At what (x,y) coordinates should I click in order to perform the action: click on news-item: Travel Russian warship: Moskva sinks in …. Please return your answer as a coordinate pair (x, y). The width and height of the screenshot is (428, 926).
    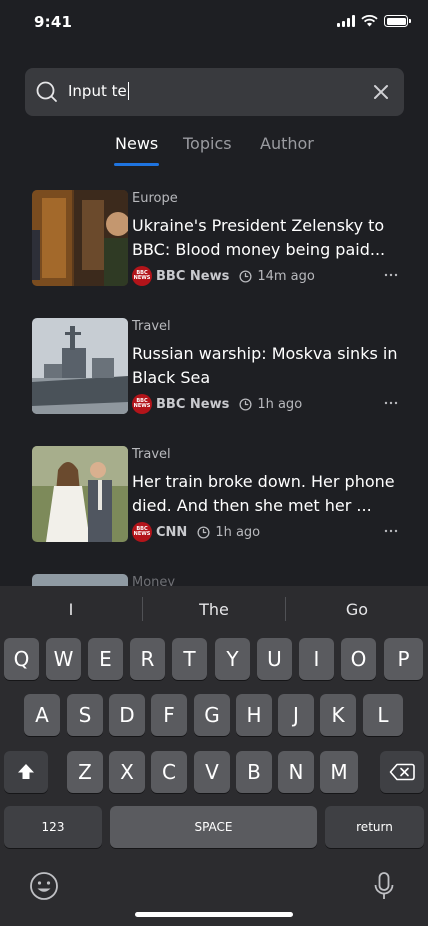
    Looking at the image, I should click on (217, 366).